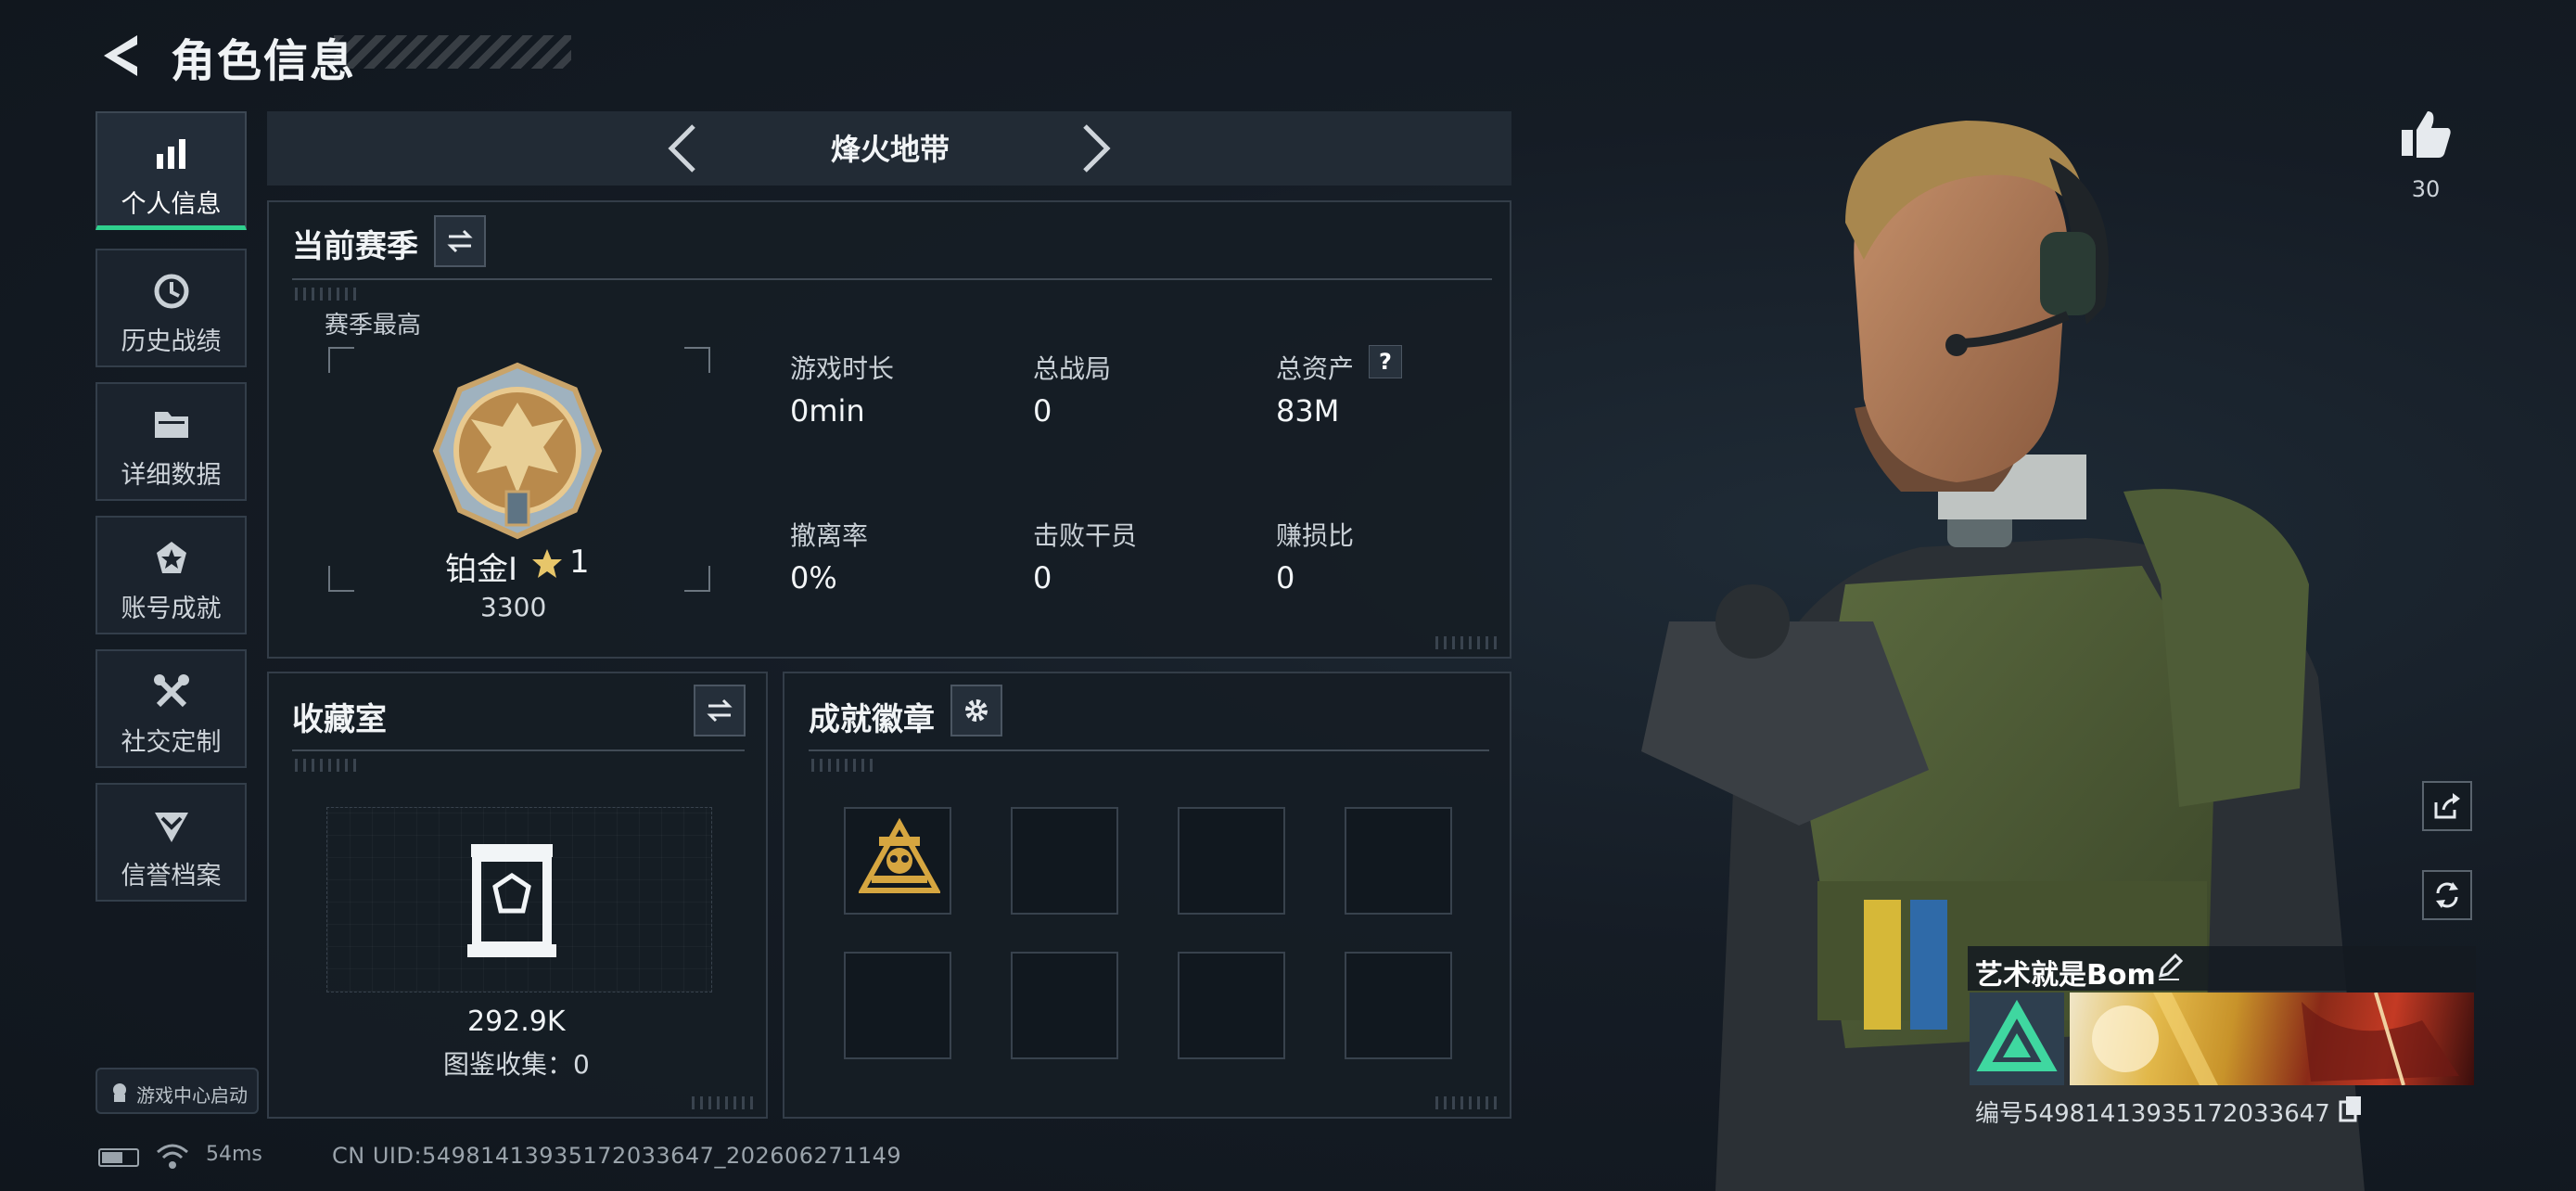 Image resolution: width=2576 pixels, height=1191 pixels. Describe the element at coordinates (1149, 750) in the screenshot. I see `badges-panel-divider` at that location.